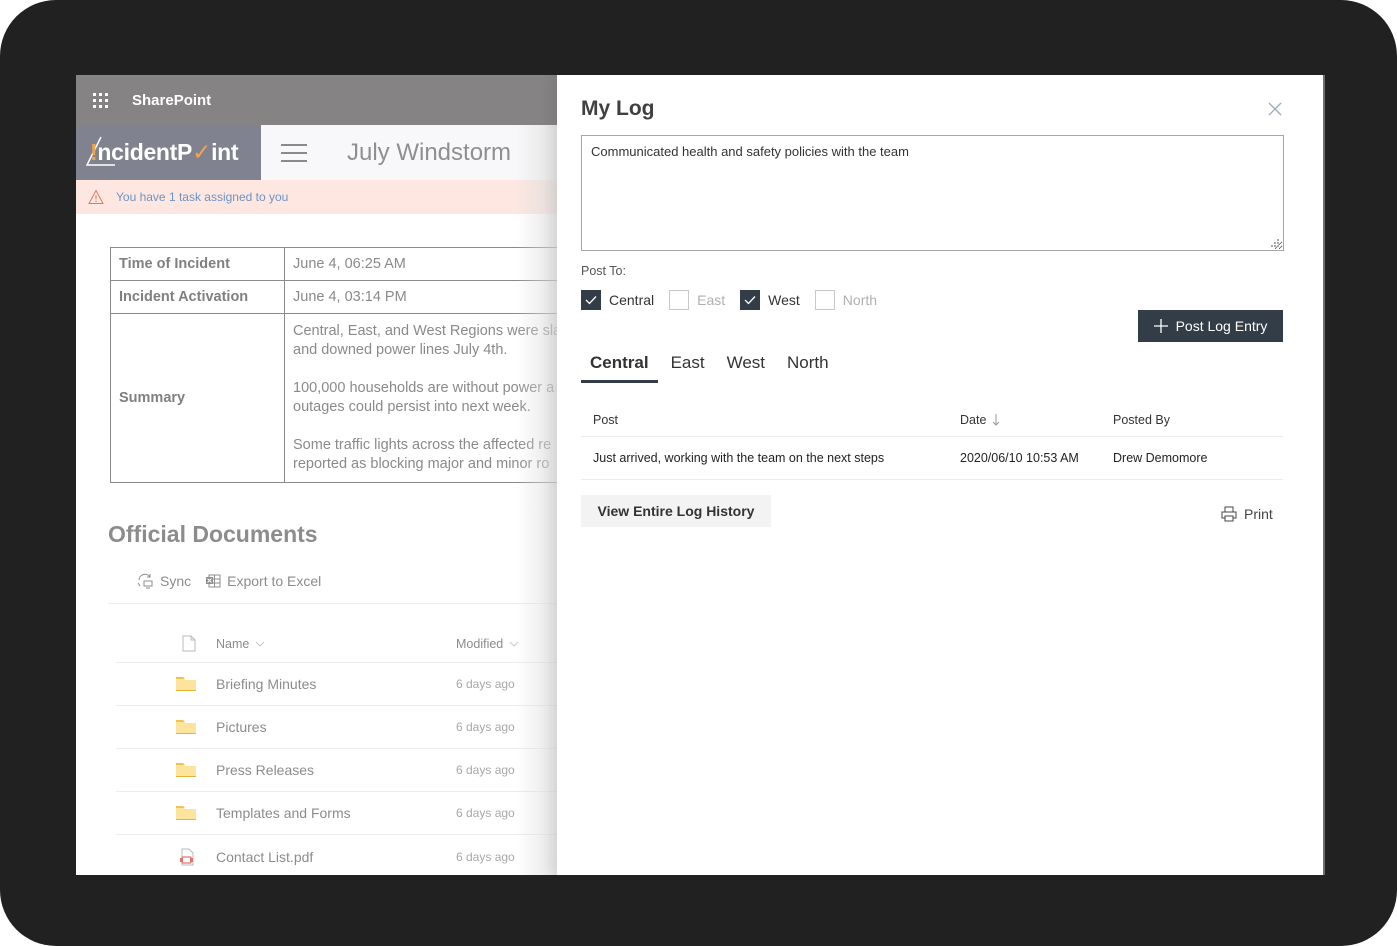  Describe the element at coordinates (213, 581) in the screenshot. I see `excel-icon` at that location.